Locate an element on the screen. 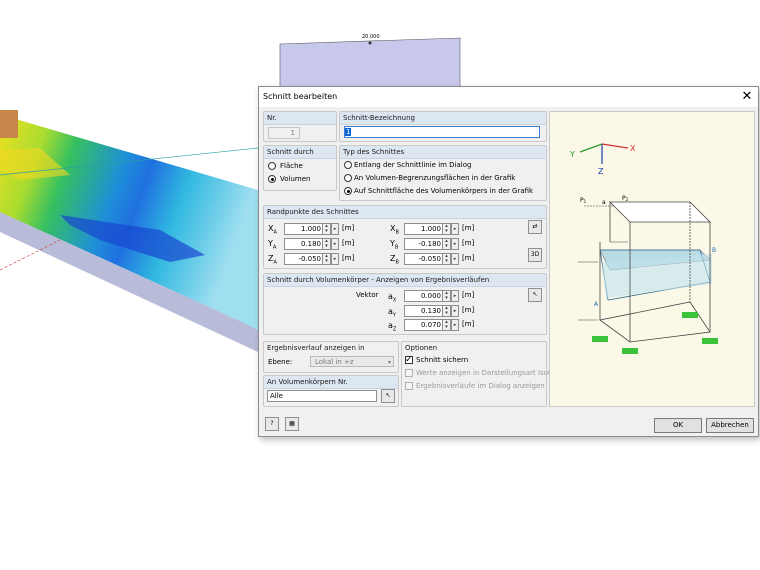 Image resolution: width=760 pixels, height=570 pixels. az-input: 0.070 is located at coordinates (424, 325).